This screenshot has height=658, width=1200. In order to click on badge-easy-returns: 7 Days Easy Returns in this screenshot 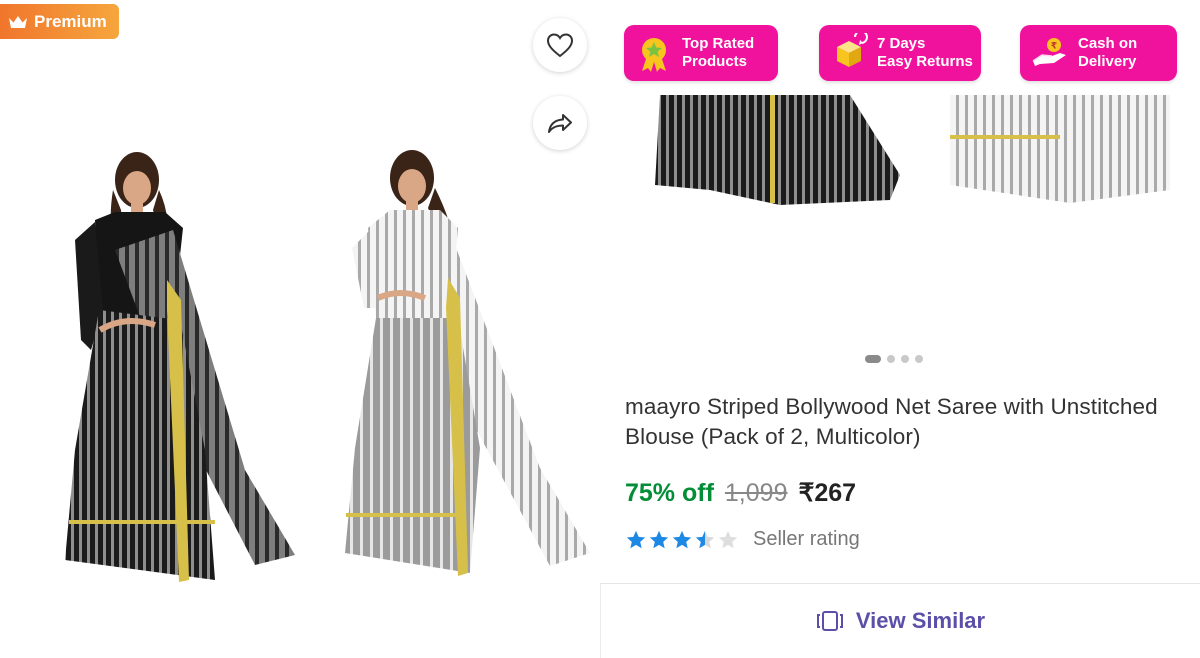, I will do `click(900, 53)`.